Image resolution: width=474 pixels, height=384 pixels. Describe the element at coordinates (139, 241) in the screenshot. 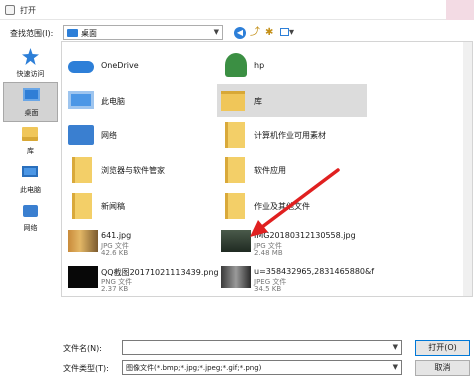

I see `list-item-file: 641.jpg JPG 文件 42.6 KB` at that location.